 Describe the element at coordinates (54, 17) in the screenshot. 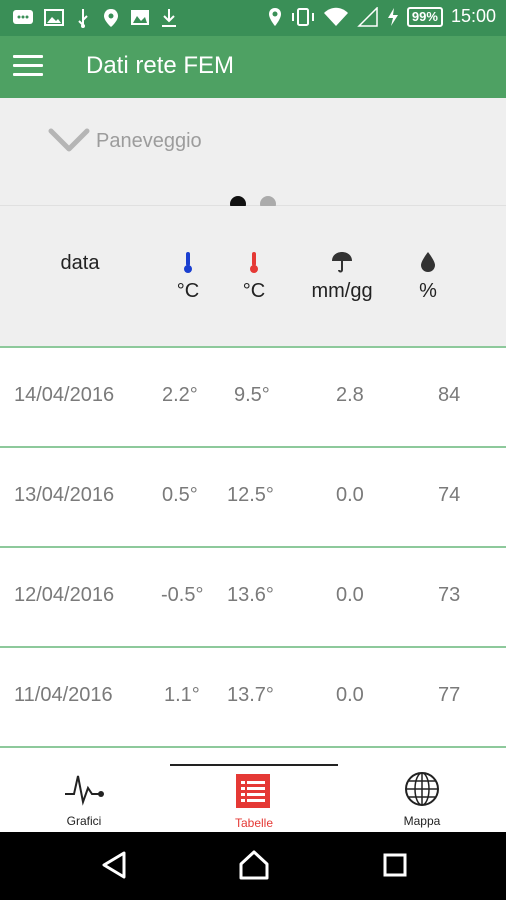

I see `image-icon` at that location.